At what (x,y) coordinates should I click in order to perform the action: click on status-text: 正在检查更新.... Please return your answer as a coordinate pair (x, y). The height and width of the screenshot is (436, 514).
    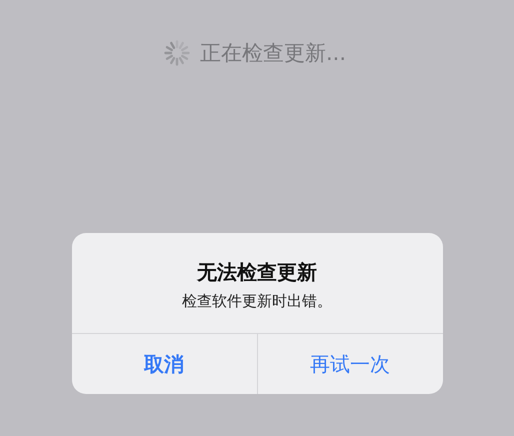
    Looking at the image, I should click on (273, 53).